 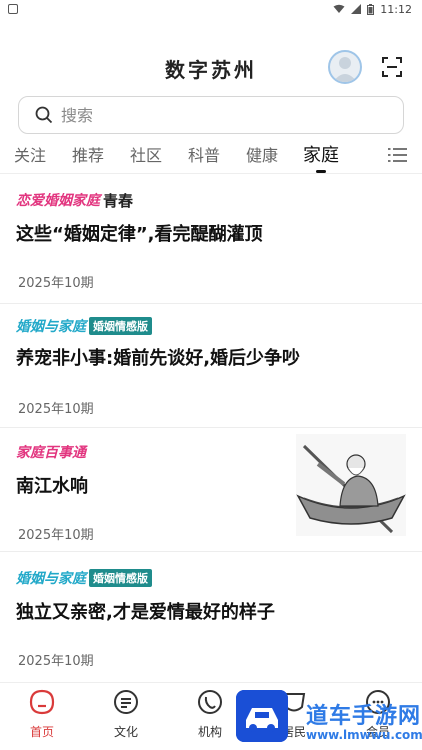 I want to click on nav-culture-label: 文化, so click(x=125, y=732).